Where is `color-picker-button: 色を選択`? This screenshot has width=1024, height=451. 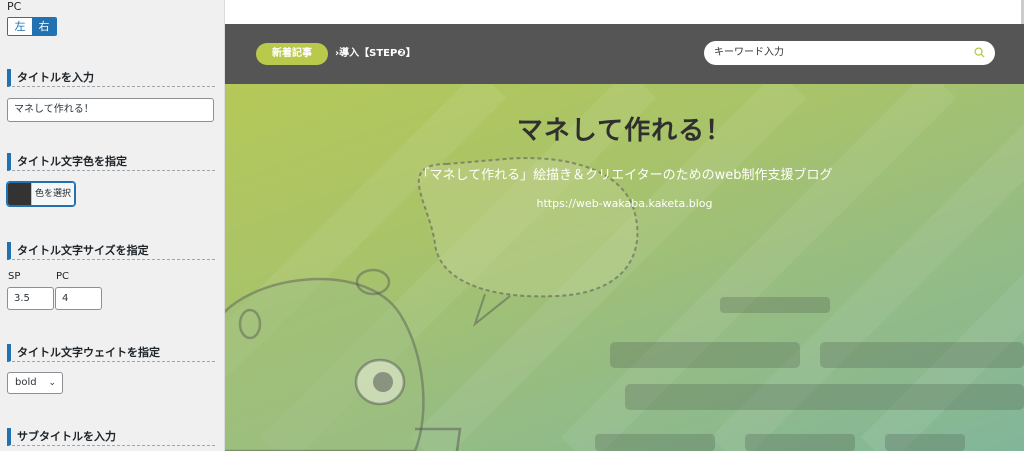
color-picker-button: 色を選択 is located at coordinates (41, 194).